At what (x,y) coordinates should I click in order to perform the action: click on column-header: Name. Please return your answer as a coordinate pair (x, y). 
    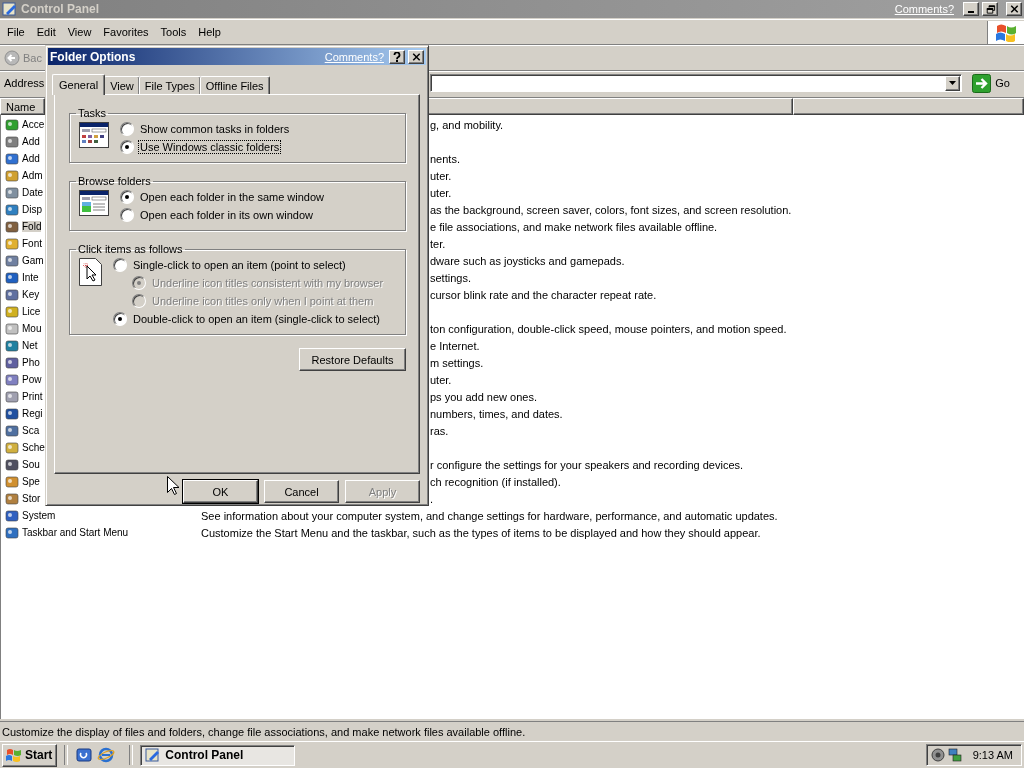
    Looking at the image, I should click on (22, 106).